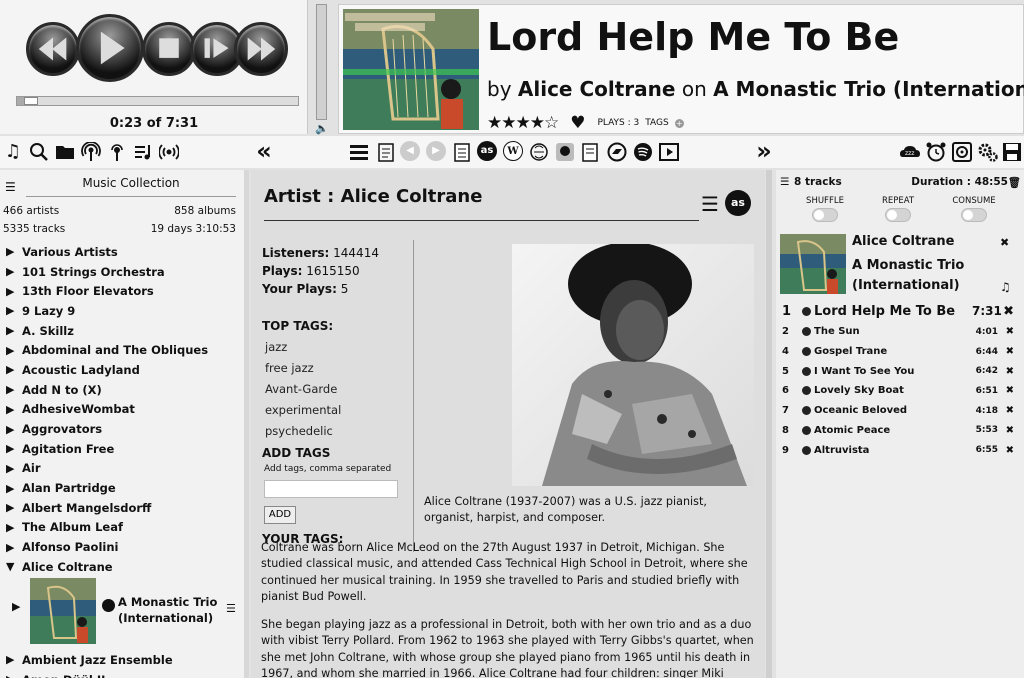  Describe the element at coordinates (68, 449) in the screenshot. I see `artist-name: Agitation Free` at that location.